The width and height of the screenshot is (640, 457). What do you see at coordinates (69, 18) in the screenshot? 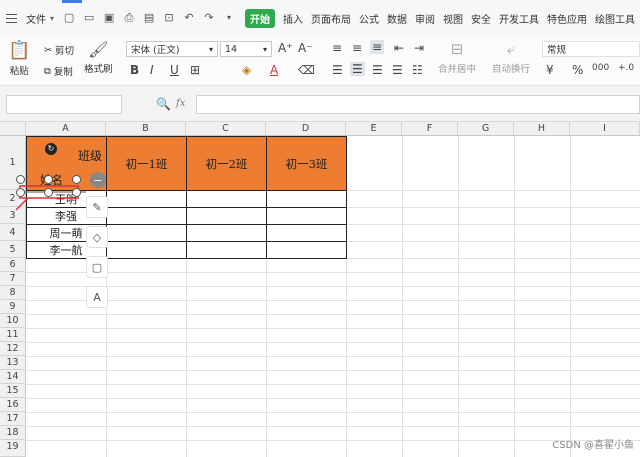
I see `new-file-icon: ▢` at bounding box center [69, 18].